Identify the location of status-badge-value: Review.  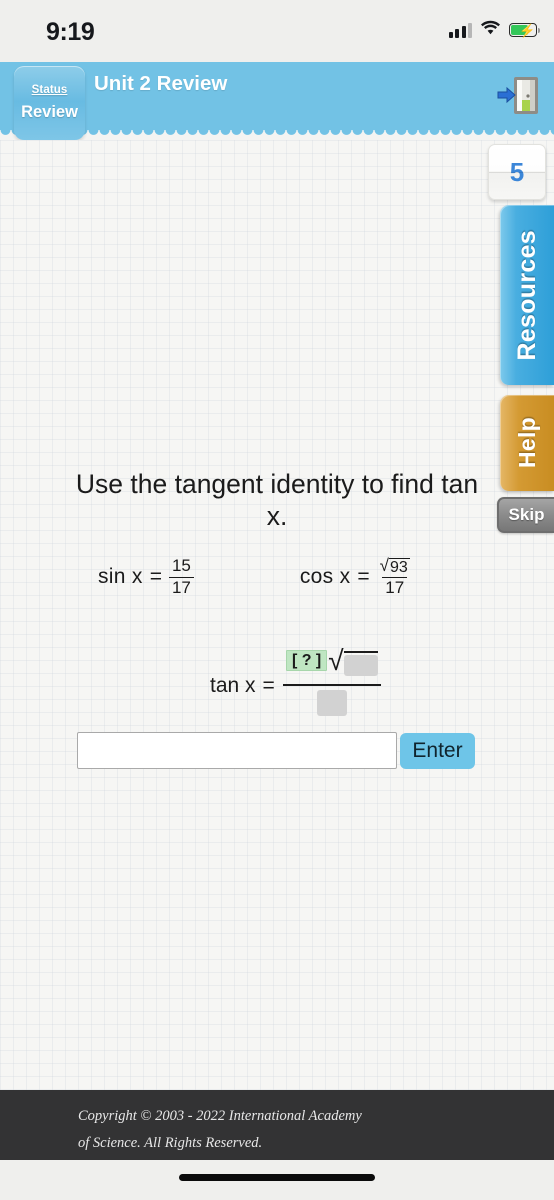
(49, 112).